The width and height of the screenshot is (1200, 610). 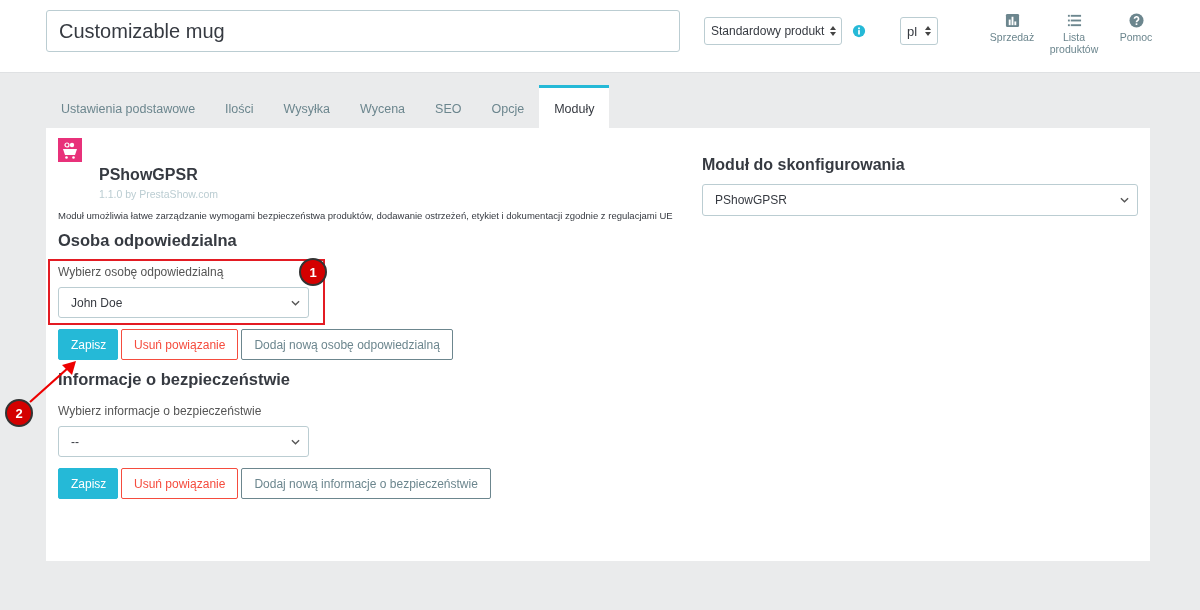 What do you see at coordinates (159, 194) in the screenshot?
I see `module-version: 1.1.0 by PrestaShow.com` at bounding box center [159, 194].